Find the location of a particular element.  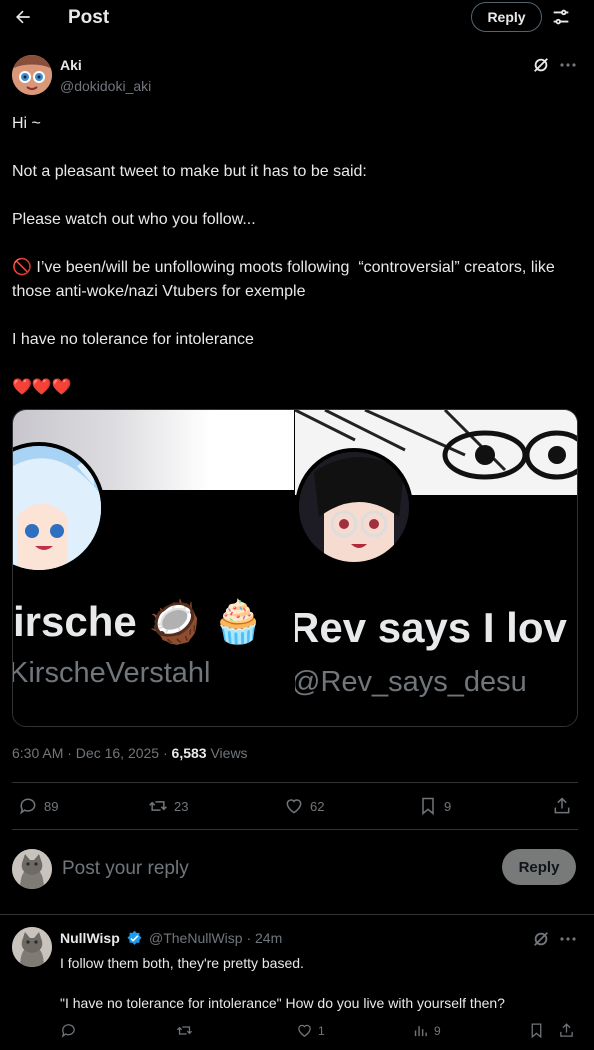

post-actions: 89 23 62 9 is located at coordinates (295, 807).